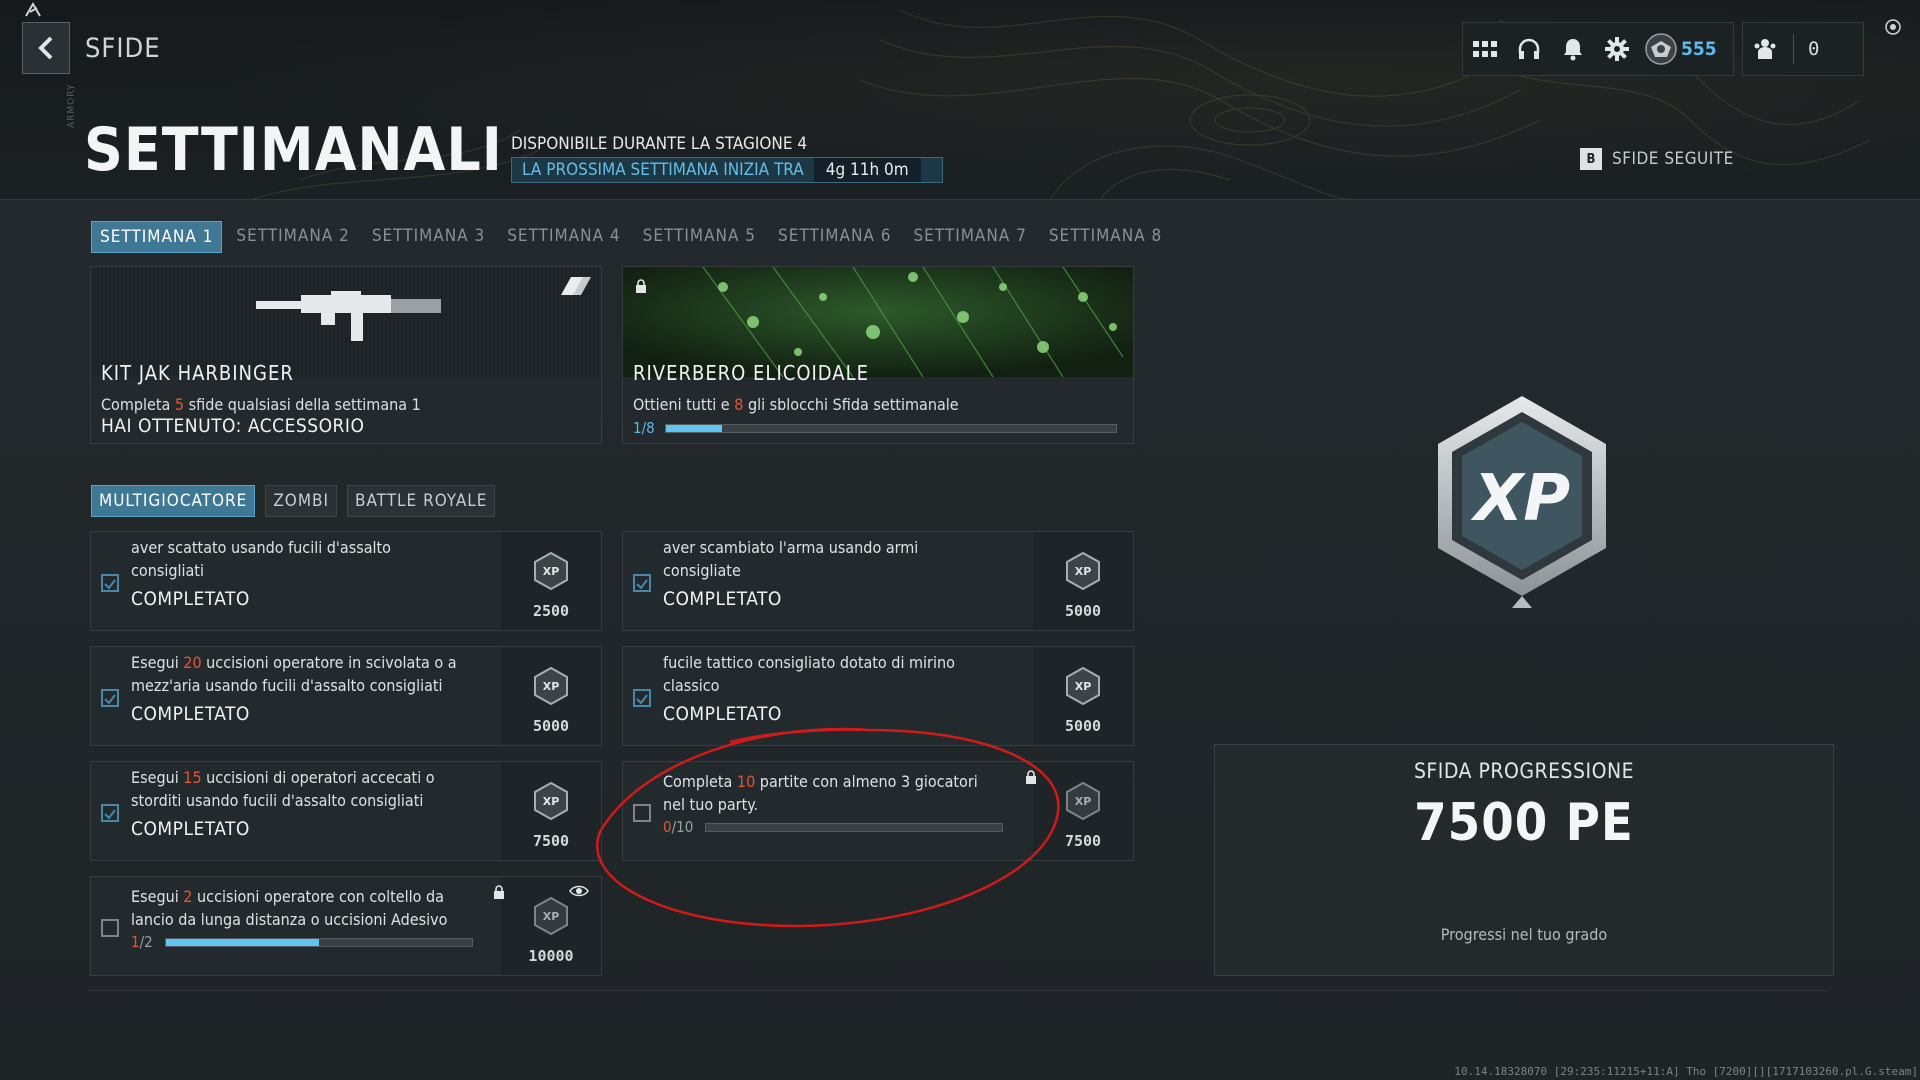 The image size is (1920, 1080). Describe the element at coordinates (33, 9) in the screenshot. I see `recording-icon` at that location.